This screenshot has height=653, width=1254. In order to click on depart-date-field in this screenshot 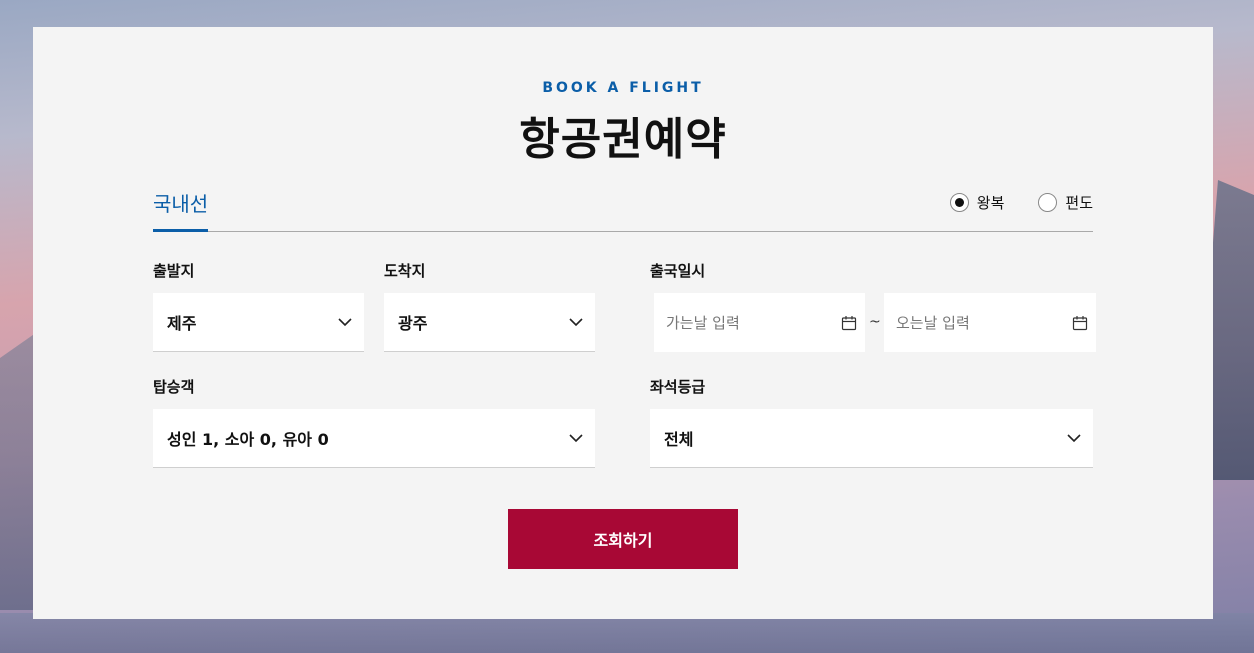, I will do `click(759, 322)`.